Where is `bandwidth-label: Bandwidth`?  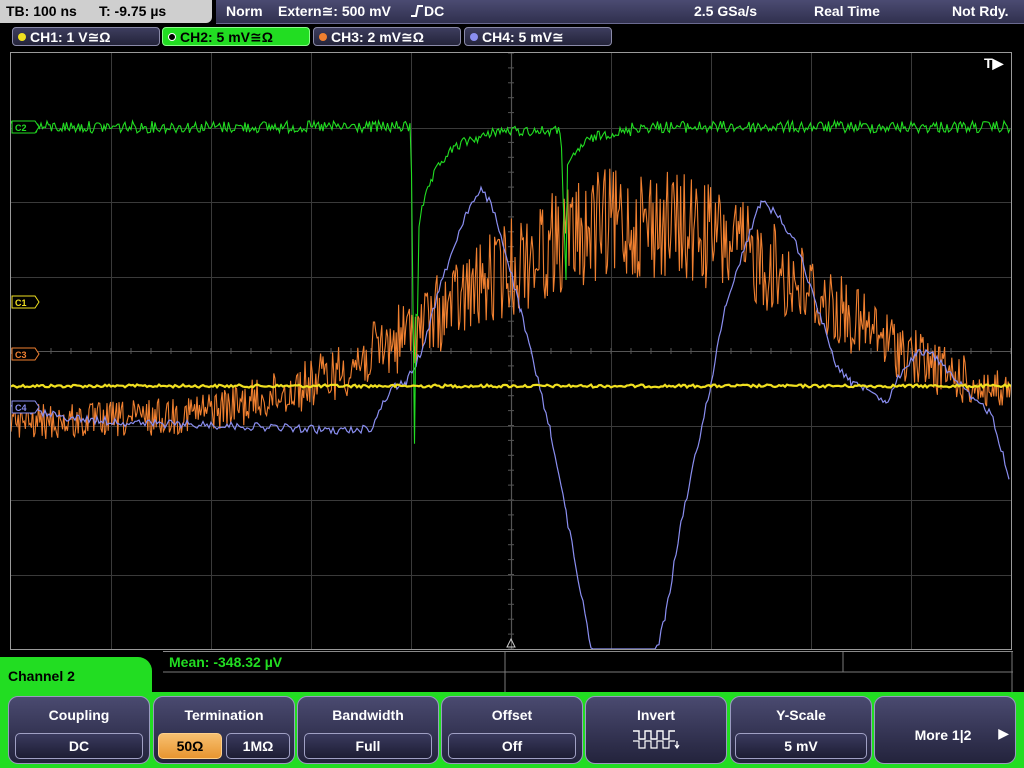 bandwidth-label: Bandwidth is located at coordinates (368, 715).